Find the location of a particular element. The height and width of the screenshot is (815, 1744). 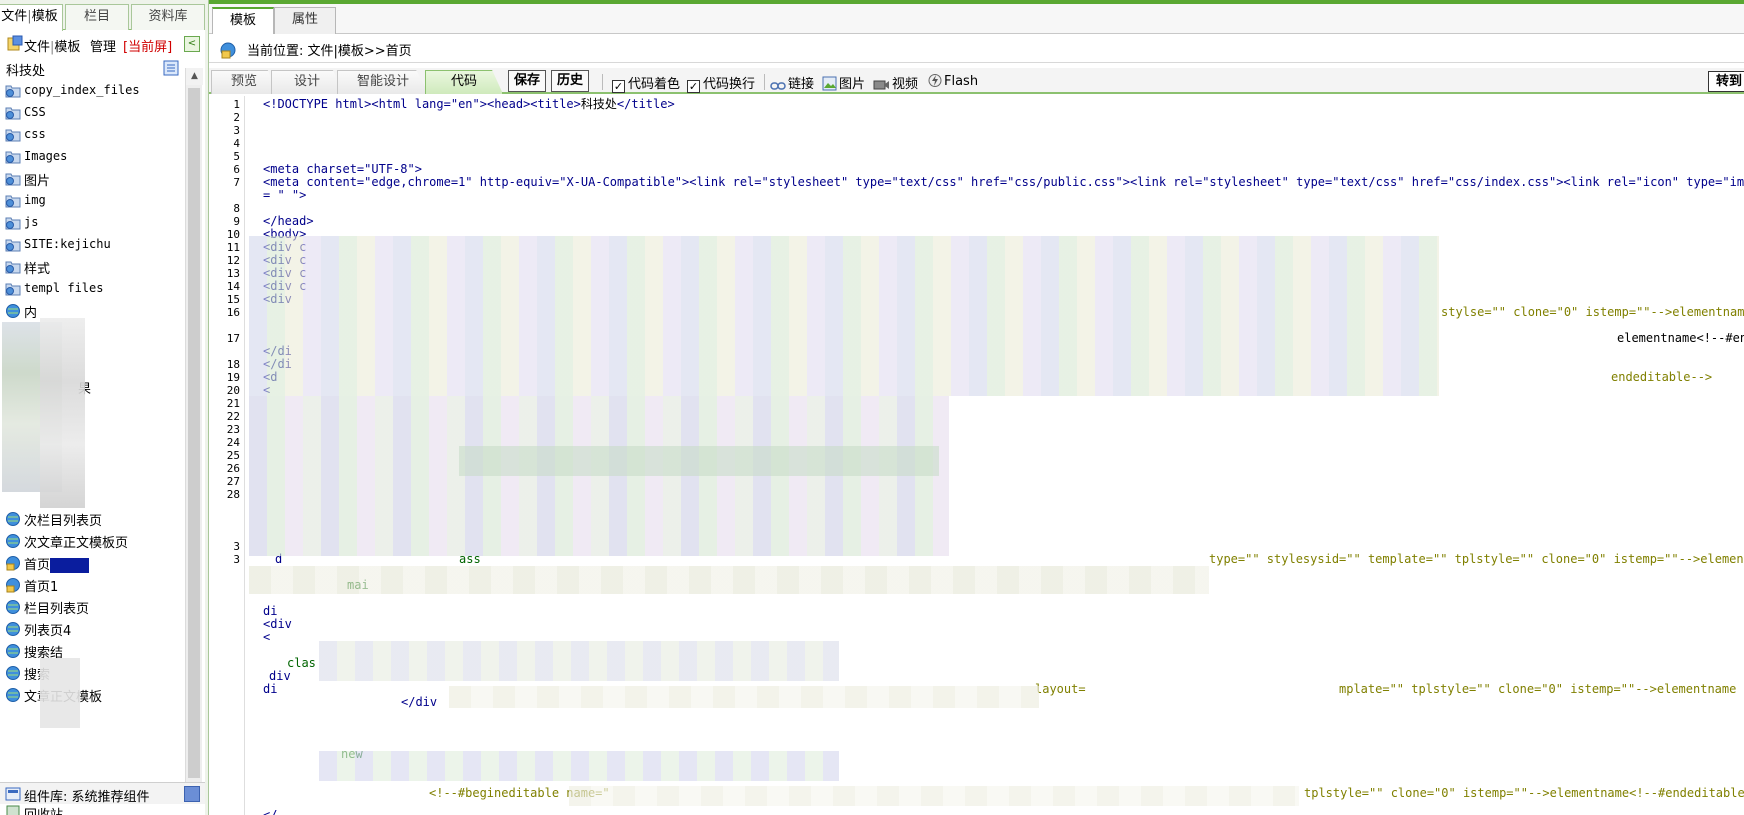

tree-page: 搜索 is located at coordinates (92, 673).